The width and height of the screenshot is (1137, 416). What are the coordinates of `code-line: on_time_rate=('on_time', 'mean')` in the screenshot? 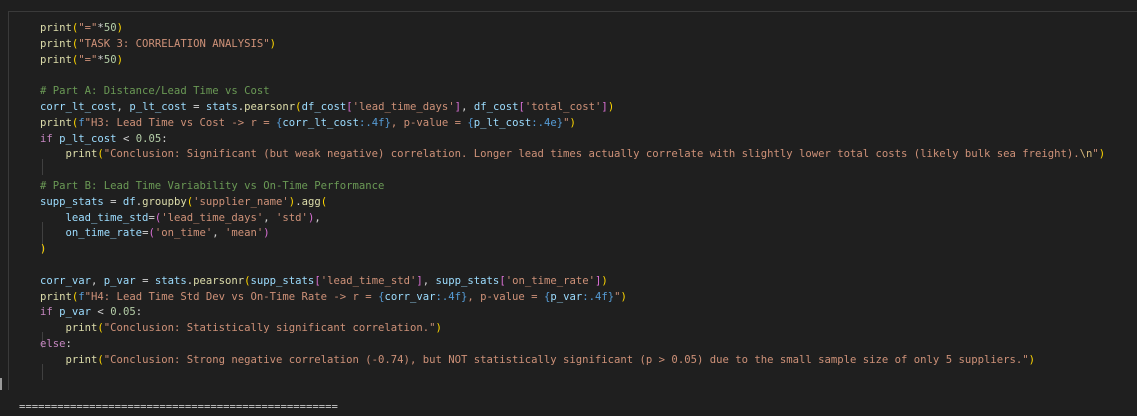 It's located at (572, 234).